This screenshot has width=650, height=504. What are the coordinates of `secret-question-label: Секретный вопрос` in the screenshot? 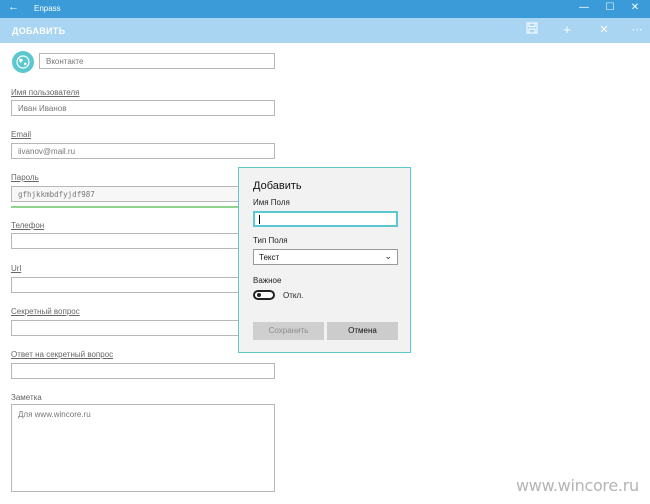 It's located at (45, 311).